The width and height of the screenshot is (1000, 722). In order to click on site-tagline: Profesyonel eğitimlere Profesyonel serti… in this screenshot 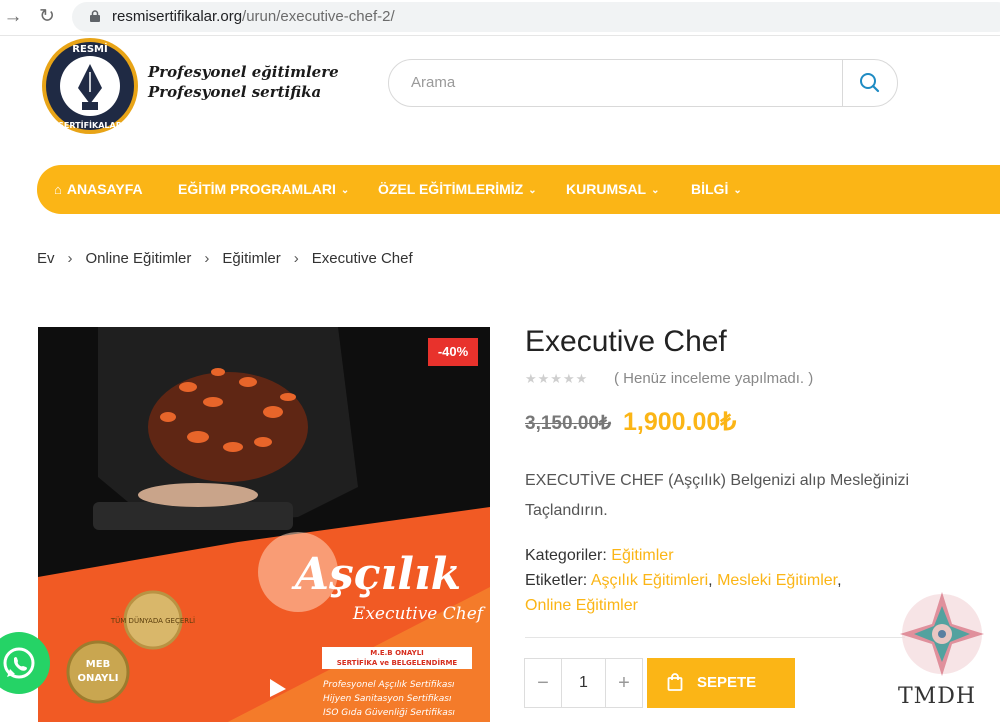, I will do `click(243, 82)`.